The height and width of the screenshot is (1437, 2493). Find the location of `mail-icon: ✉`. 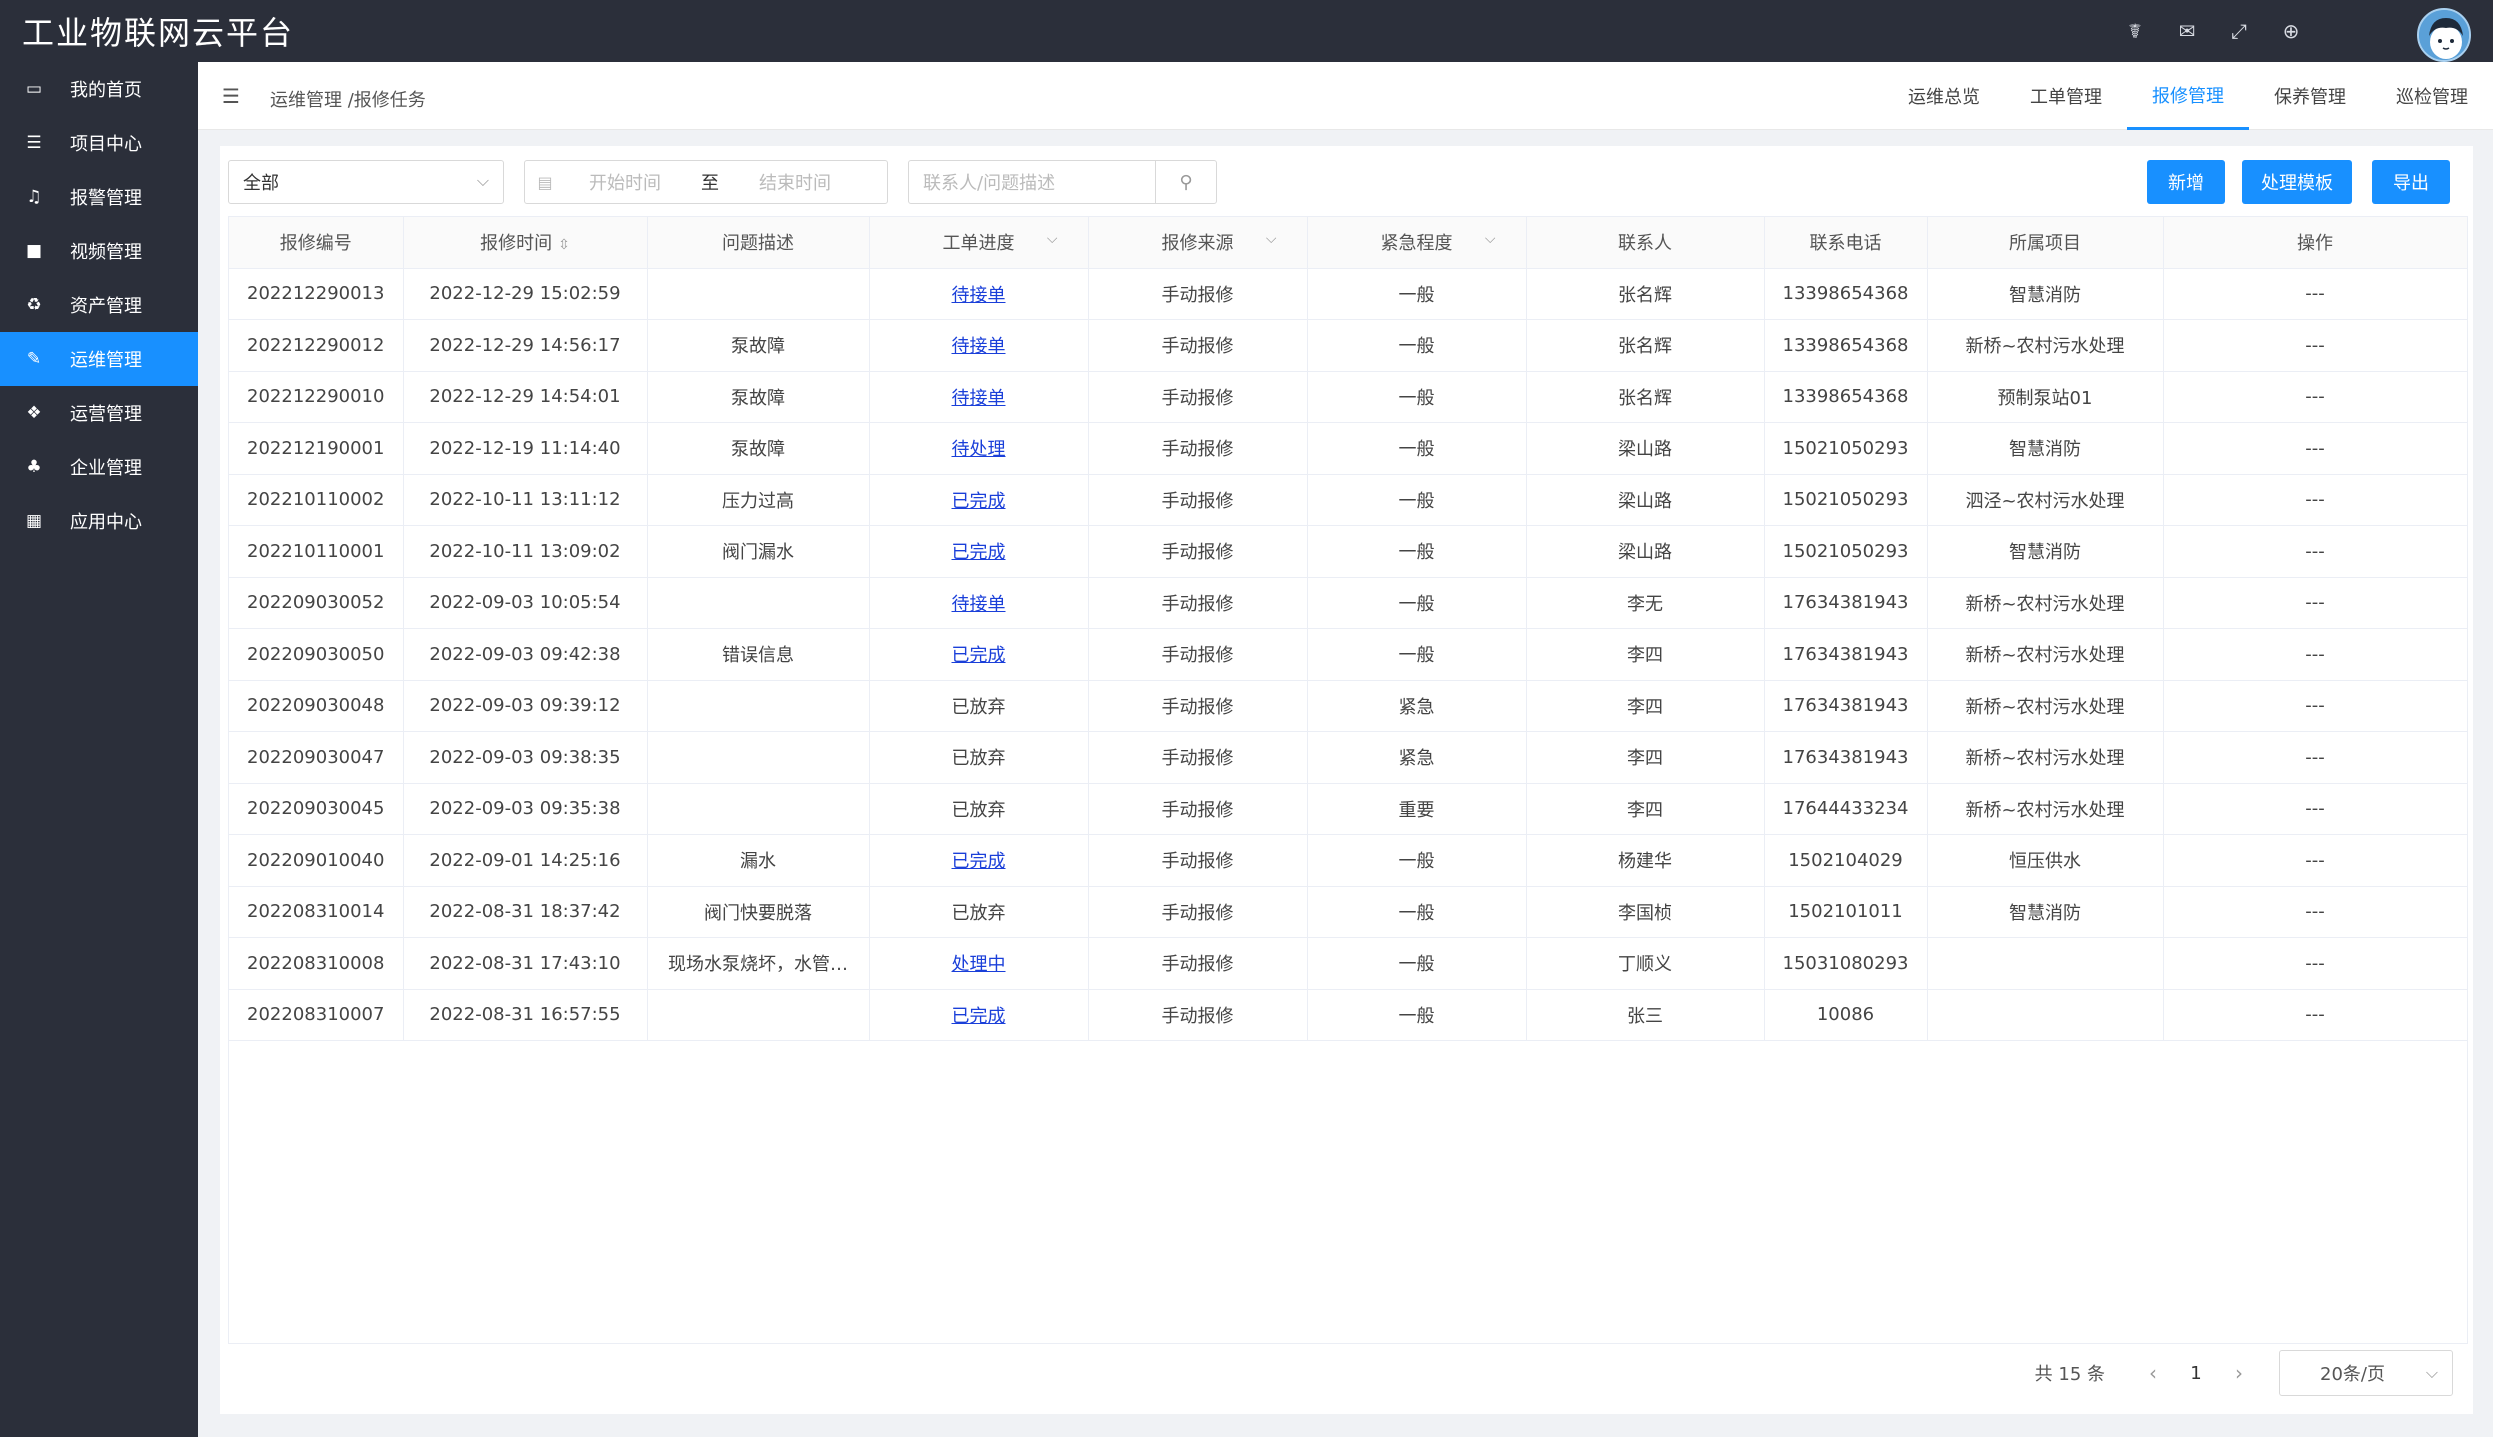

mail-icon: ✉ is located at coordinates (2187, 31).